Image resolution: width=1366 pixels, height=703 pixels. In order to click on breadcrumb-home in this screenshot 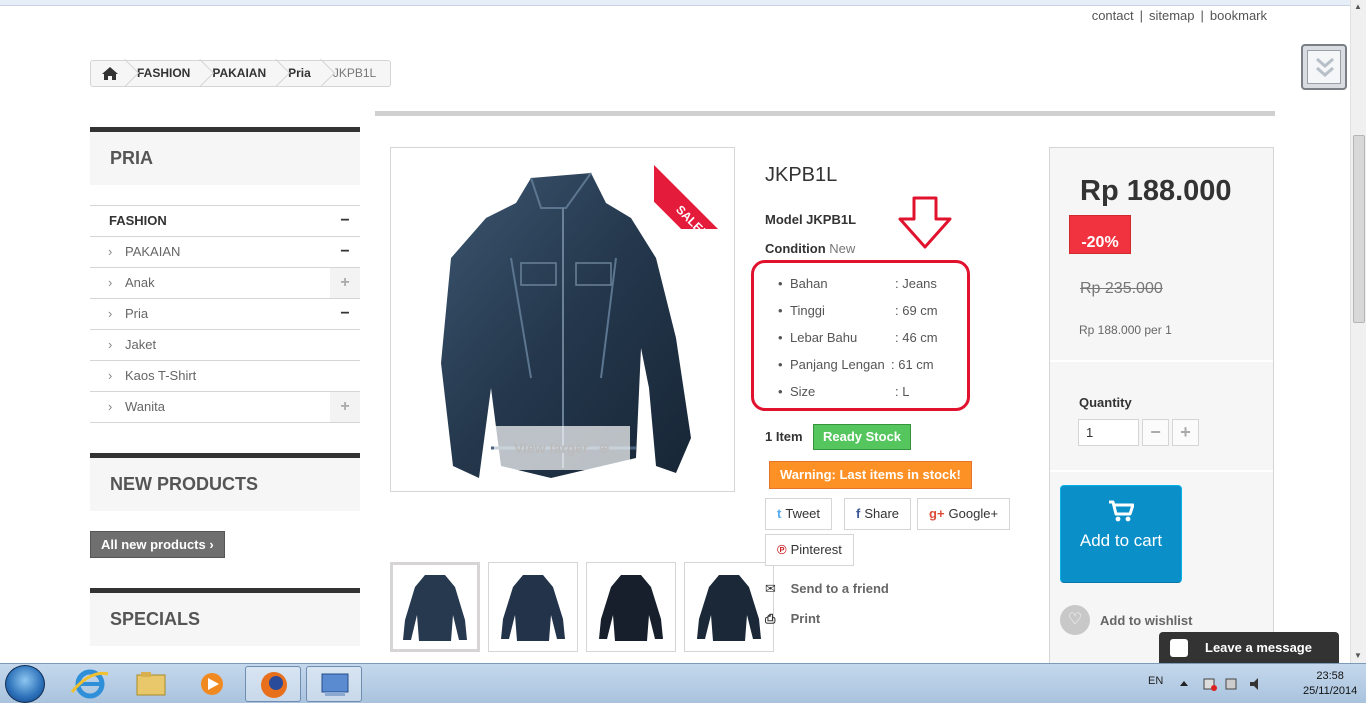, I will do `click(110, 73)`.